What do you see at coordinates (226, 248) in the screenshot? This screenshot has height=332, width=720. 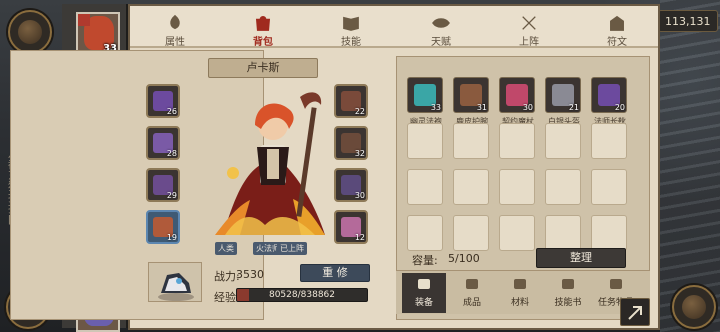 I see `hero-tag: 人类` at bounding box center [226, 248].